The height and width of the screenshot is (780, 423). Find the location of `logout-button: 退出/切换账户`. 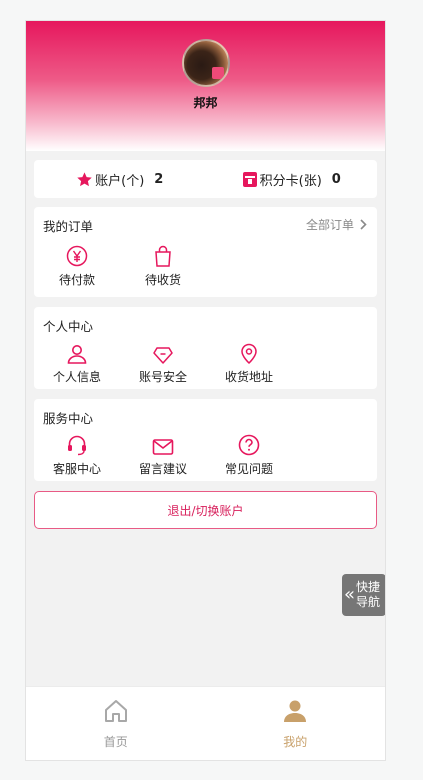

logout-button: 退出/切换账户 is located at coordinates (205, 510).